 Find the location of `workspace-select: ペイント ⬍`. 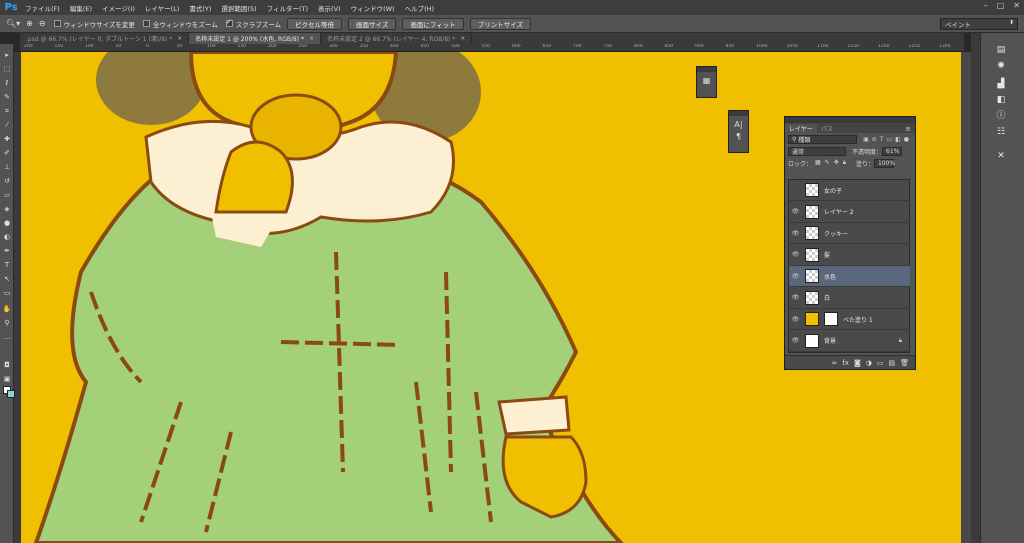

workspace-select: ペイント ⬍ is located at coordinates (979, 24).